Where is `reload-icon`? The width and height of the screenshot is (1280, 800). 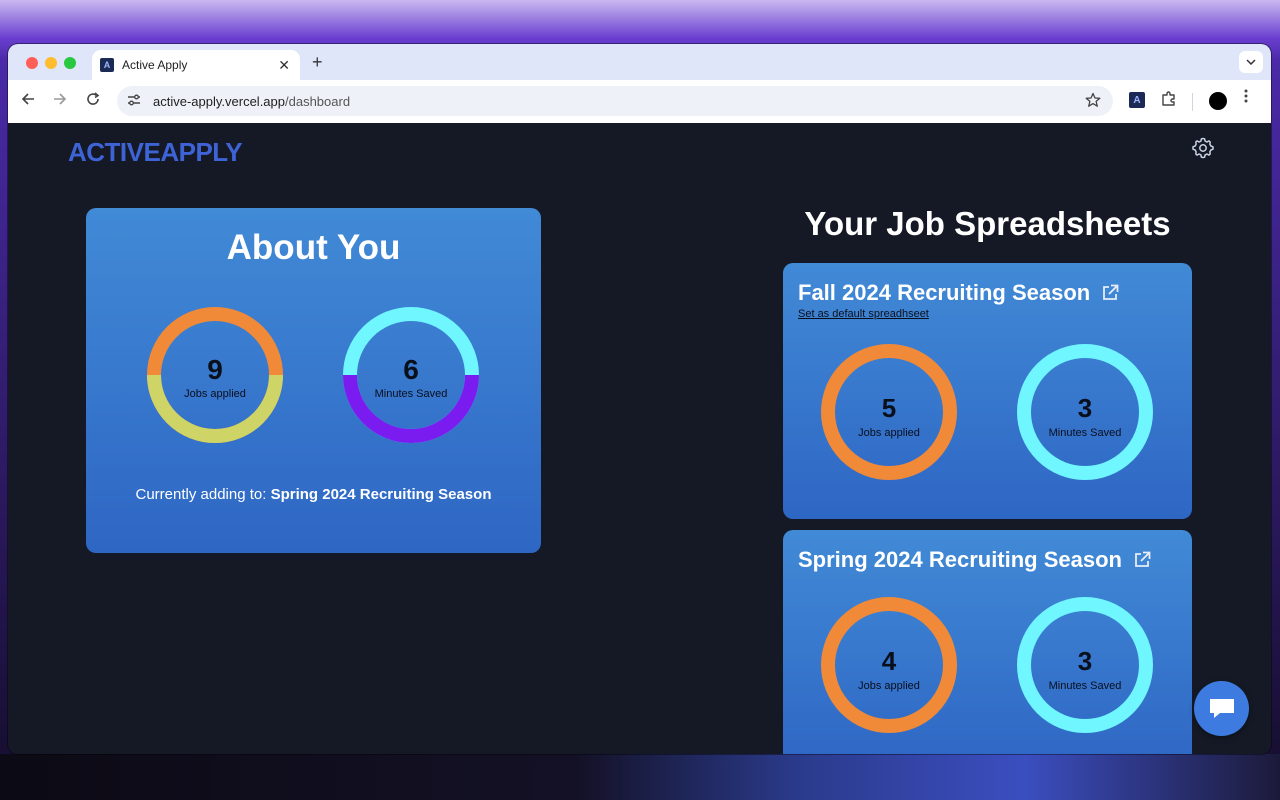 reload-icon is located at coordinates (93, 101).